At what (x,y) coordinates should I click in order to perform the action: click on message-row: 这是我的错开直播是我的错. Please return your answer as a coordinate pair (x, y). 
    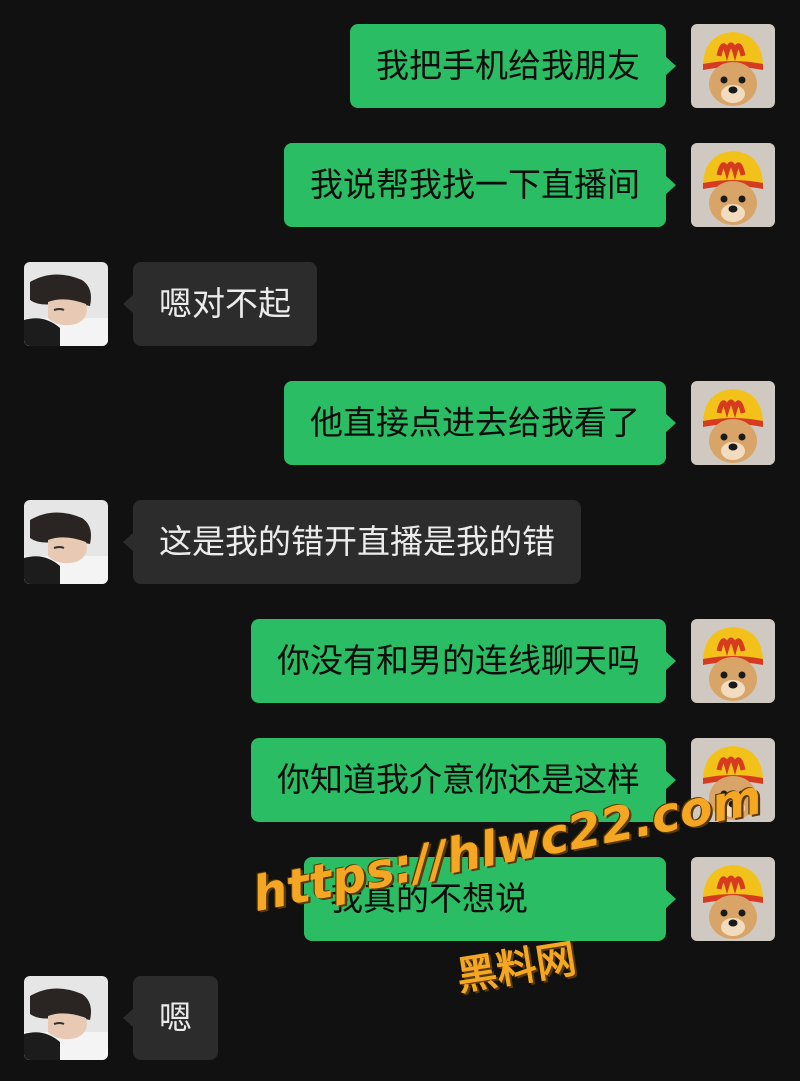
    Looking at the image, I should click on (400, 542).